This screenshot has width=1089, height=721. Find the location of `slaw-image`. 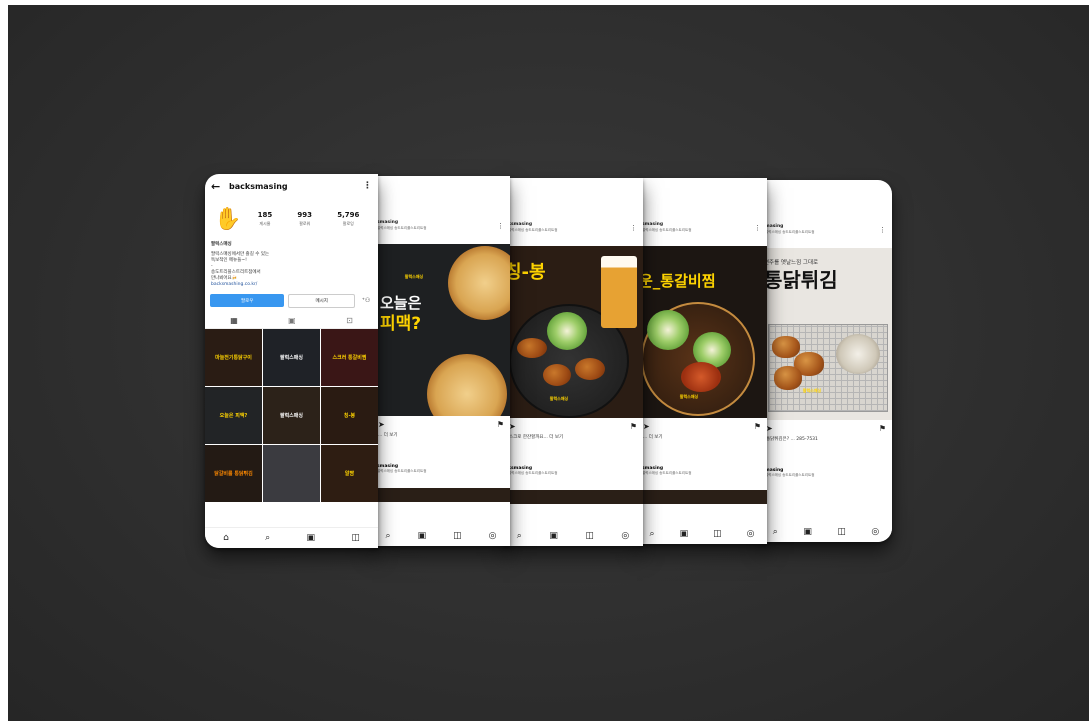

slaw-image is located at coordinates (858, 354).